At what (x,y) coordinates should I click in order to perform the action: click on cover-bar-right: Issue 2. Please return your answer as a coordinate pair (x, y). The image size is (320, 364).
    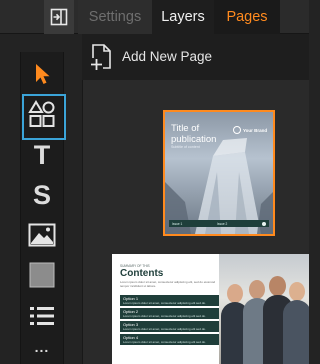
    Looking at the image, I should click on (222, 223).